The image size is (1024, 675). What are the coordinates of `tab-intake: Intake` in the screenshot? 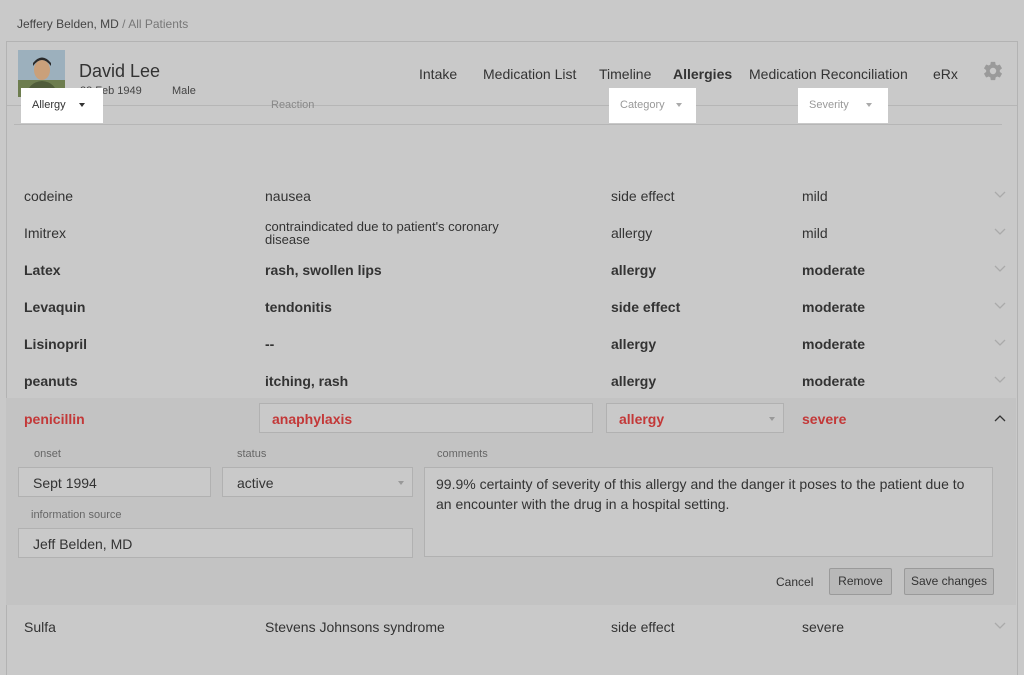 It's located at (438, 74).